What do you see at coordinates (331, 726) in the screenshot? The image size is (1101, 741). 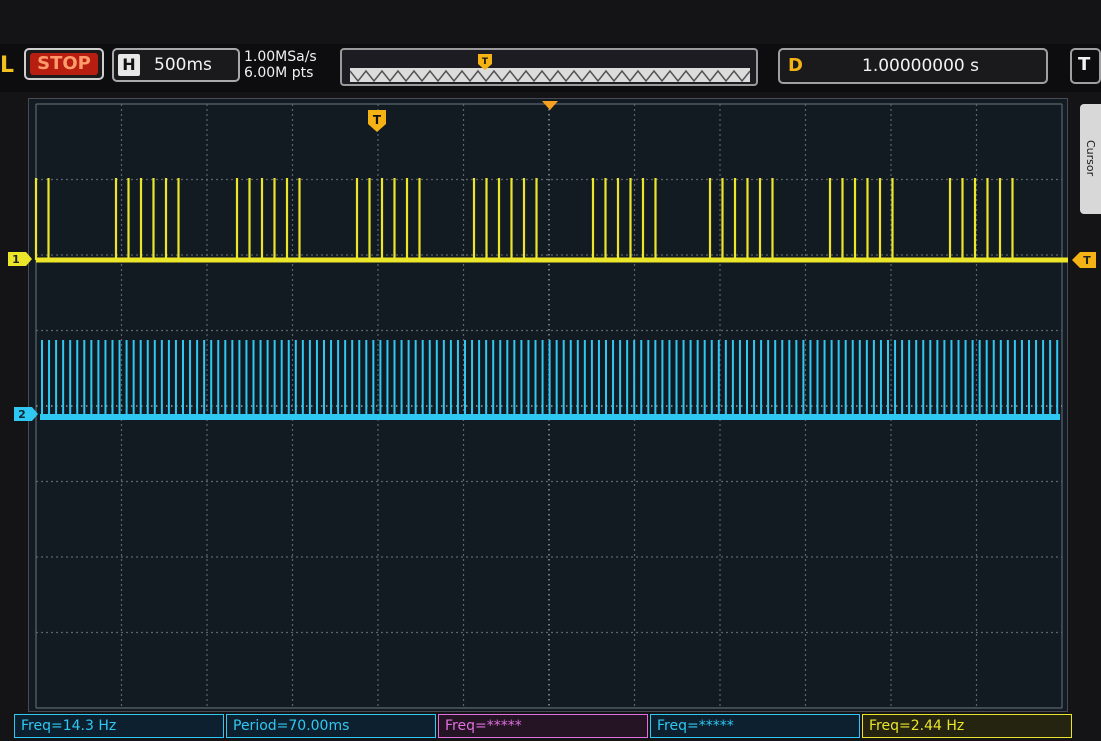 I see `measurement-period-ch2: Period=70.00ms` at bounding box center [331, 726].